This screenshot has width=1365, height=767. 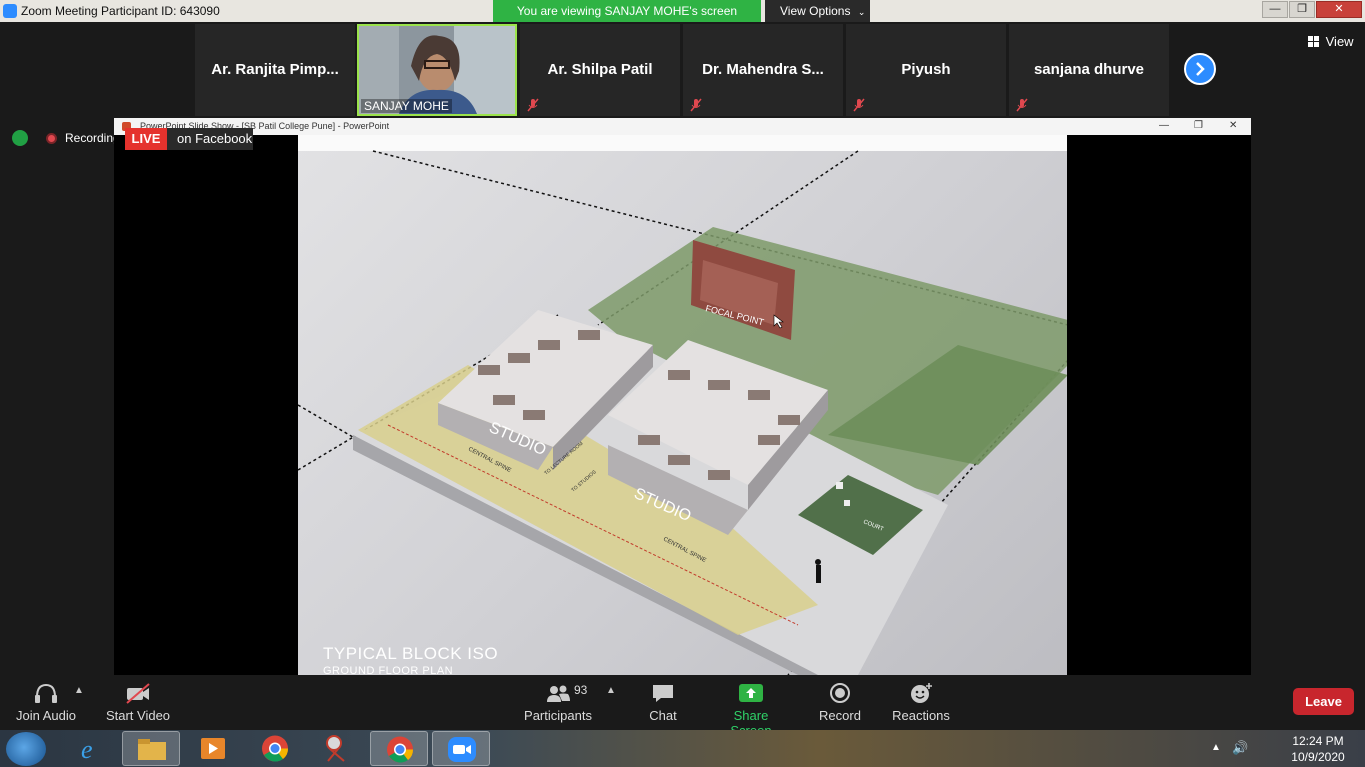 I want to click on restore-window-button: ❐, so click(x=1302, y=9).